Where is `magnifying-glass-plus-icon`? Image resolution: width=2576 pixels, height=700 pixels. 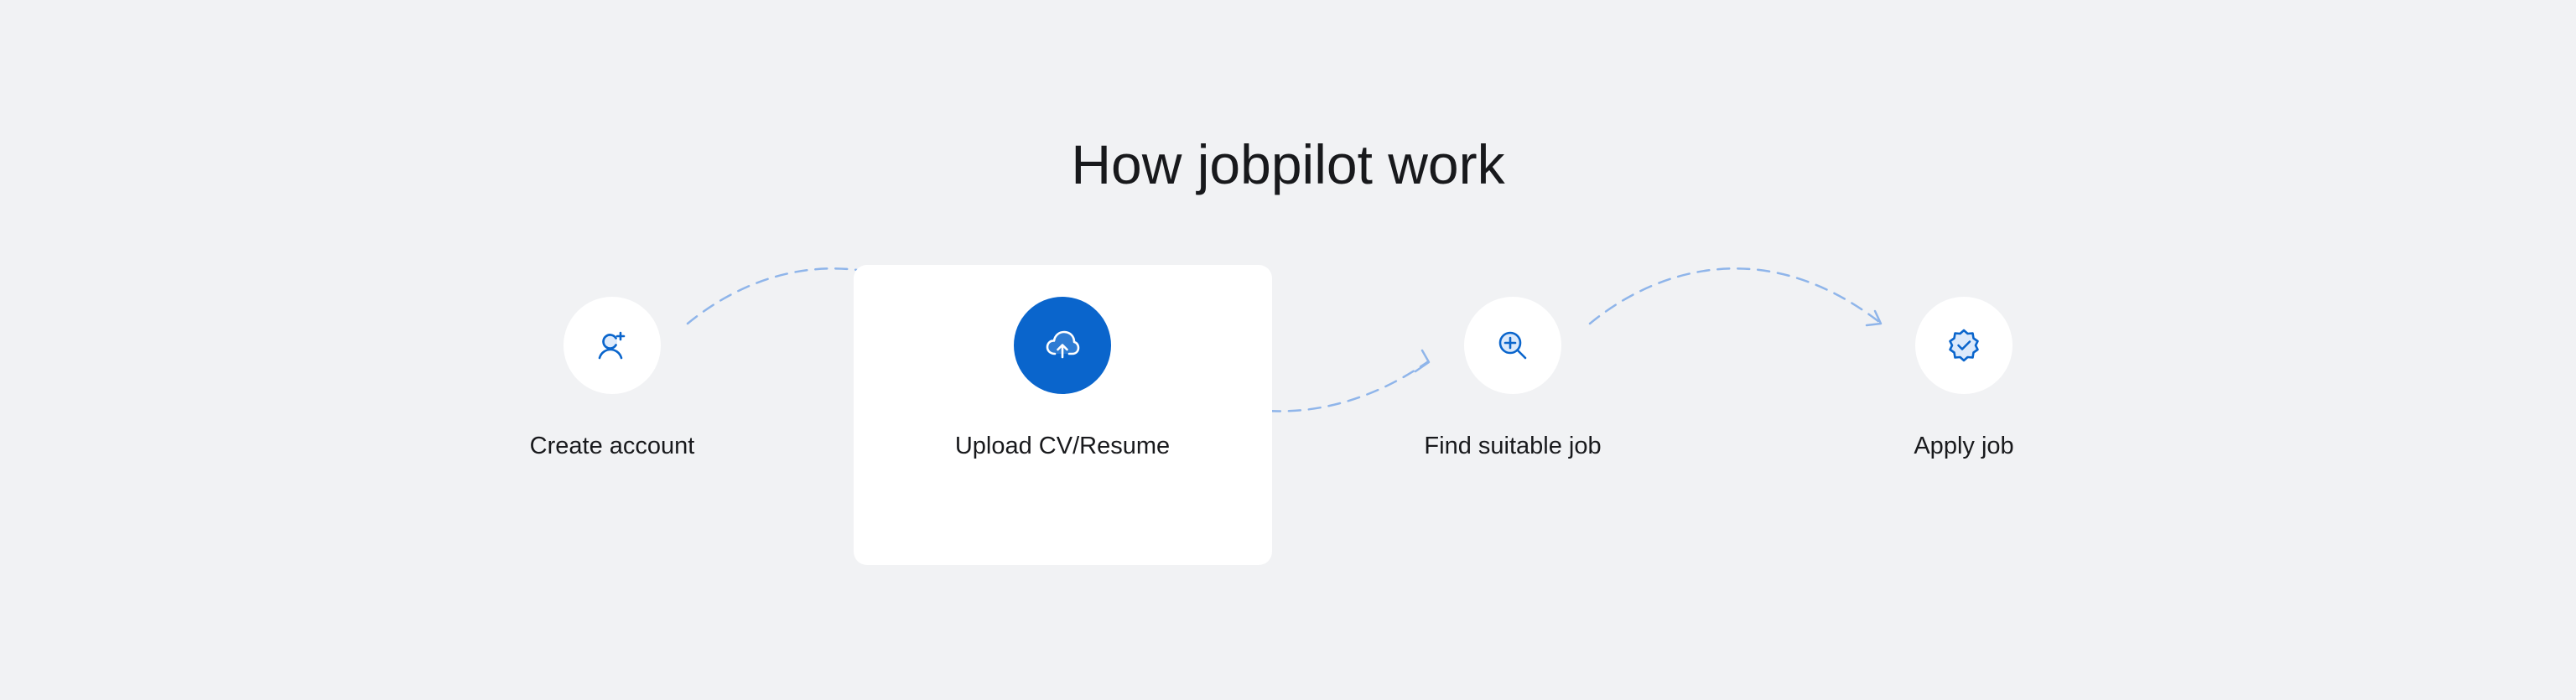
magnifying-glass-plus-icon is located at coordinates (1512, 345).